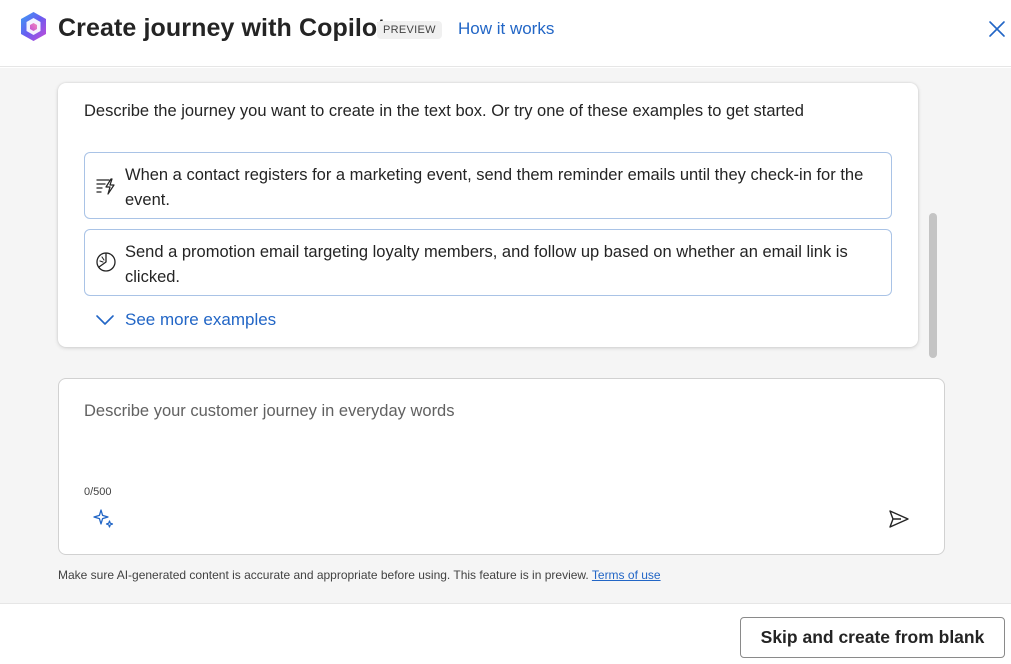  What do you see at coordinates (506, 29) in the screenshot?
I see `how-it-works-link: How it works` at bounding box center [506, 29].